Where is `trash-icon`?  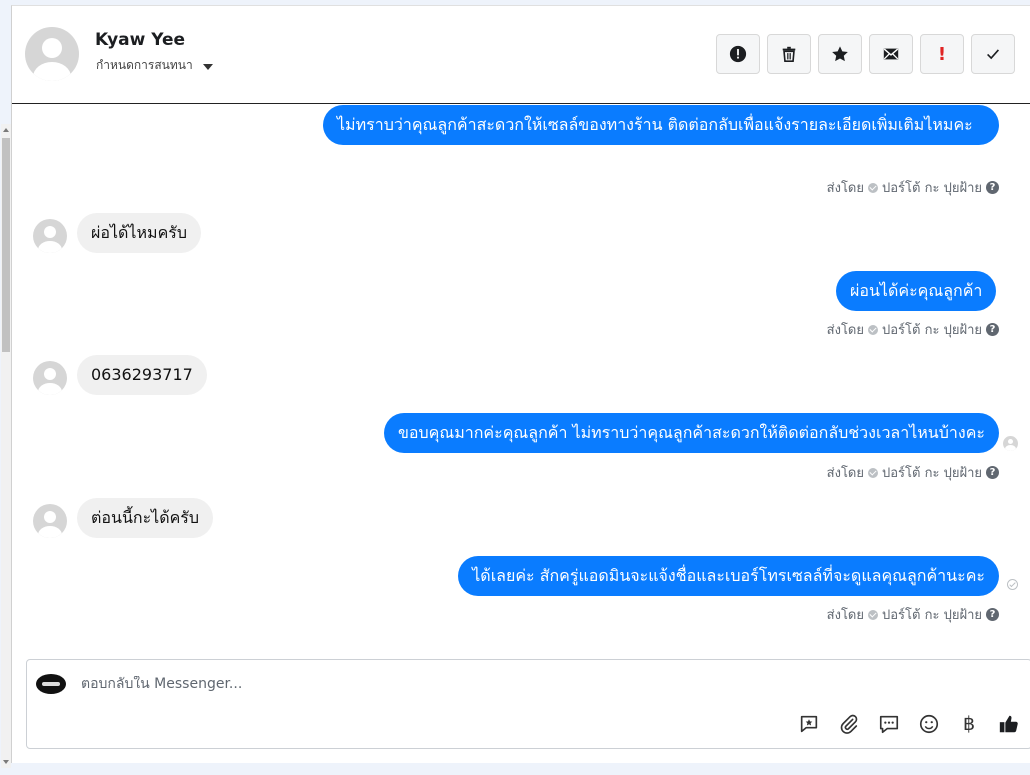
trash-icon is located at coordinates (789, 54).